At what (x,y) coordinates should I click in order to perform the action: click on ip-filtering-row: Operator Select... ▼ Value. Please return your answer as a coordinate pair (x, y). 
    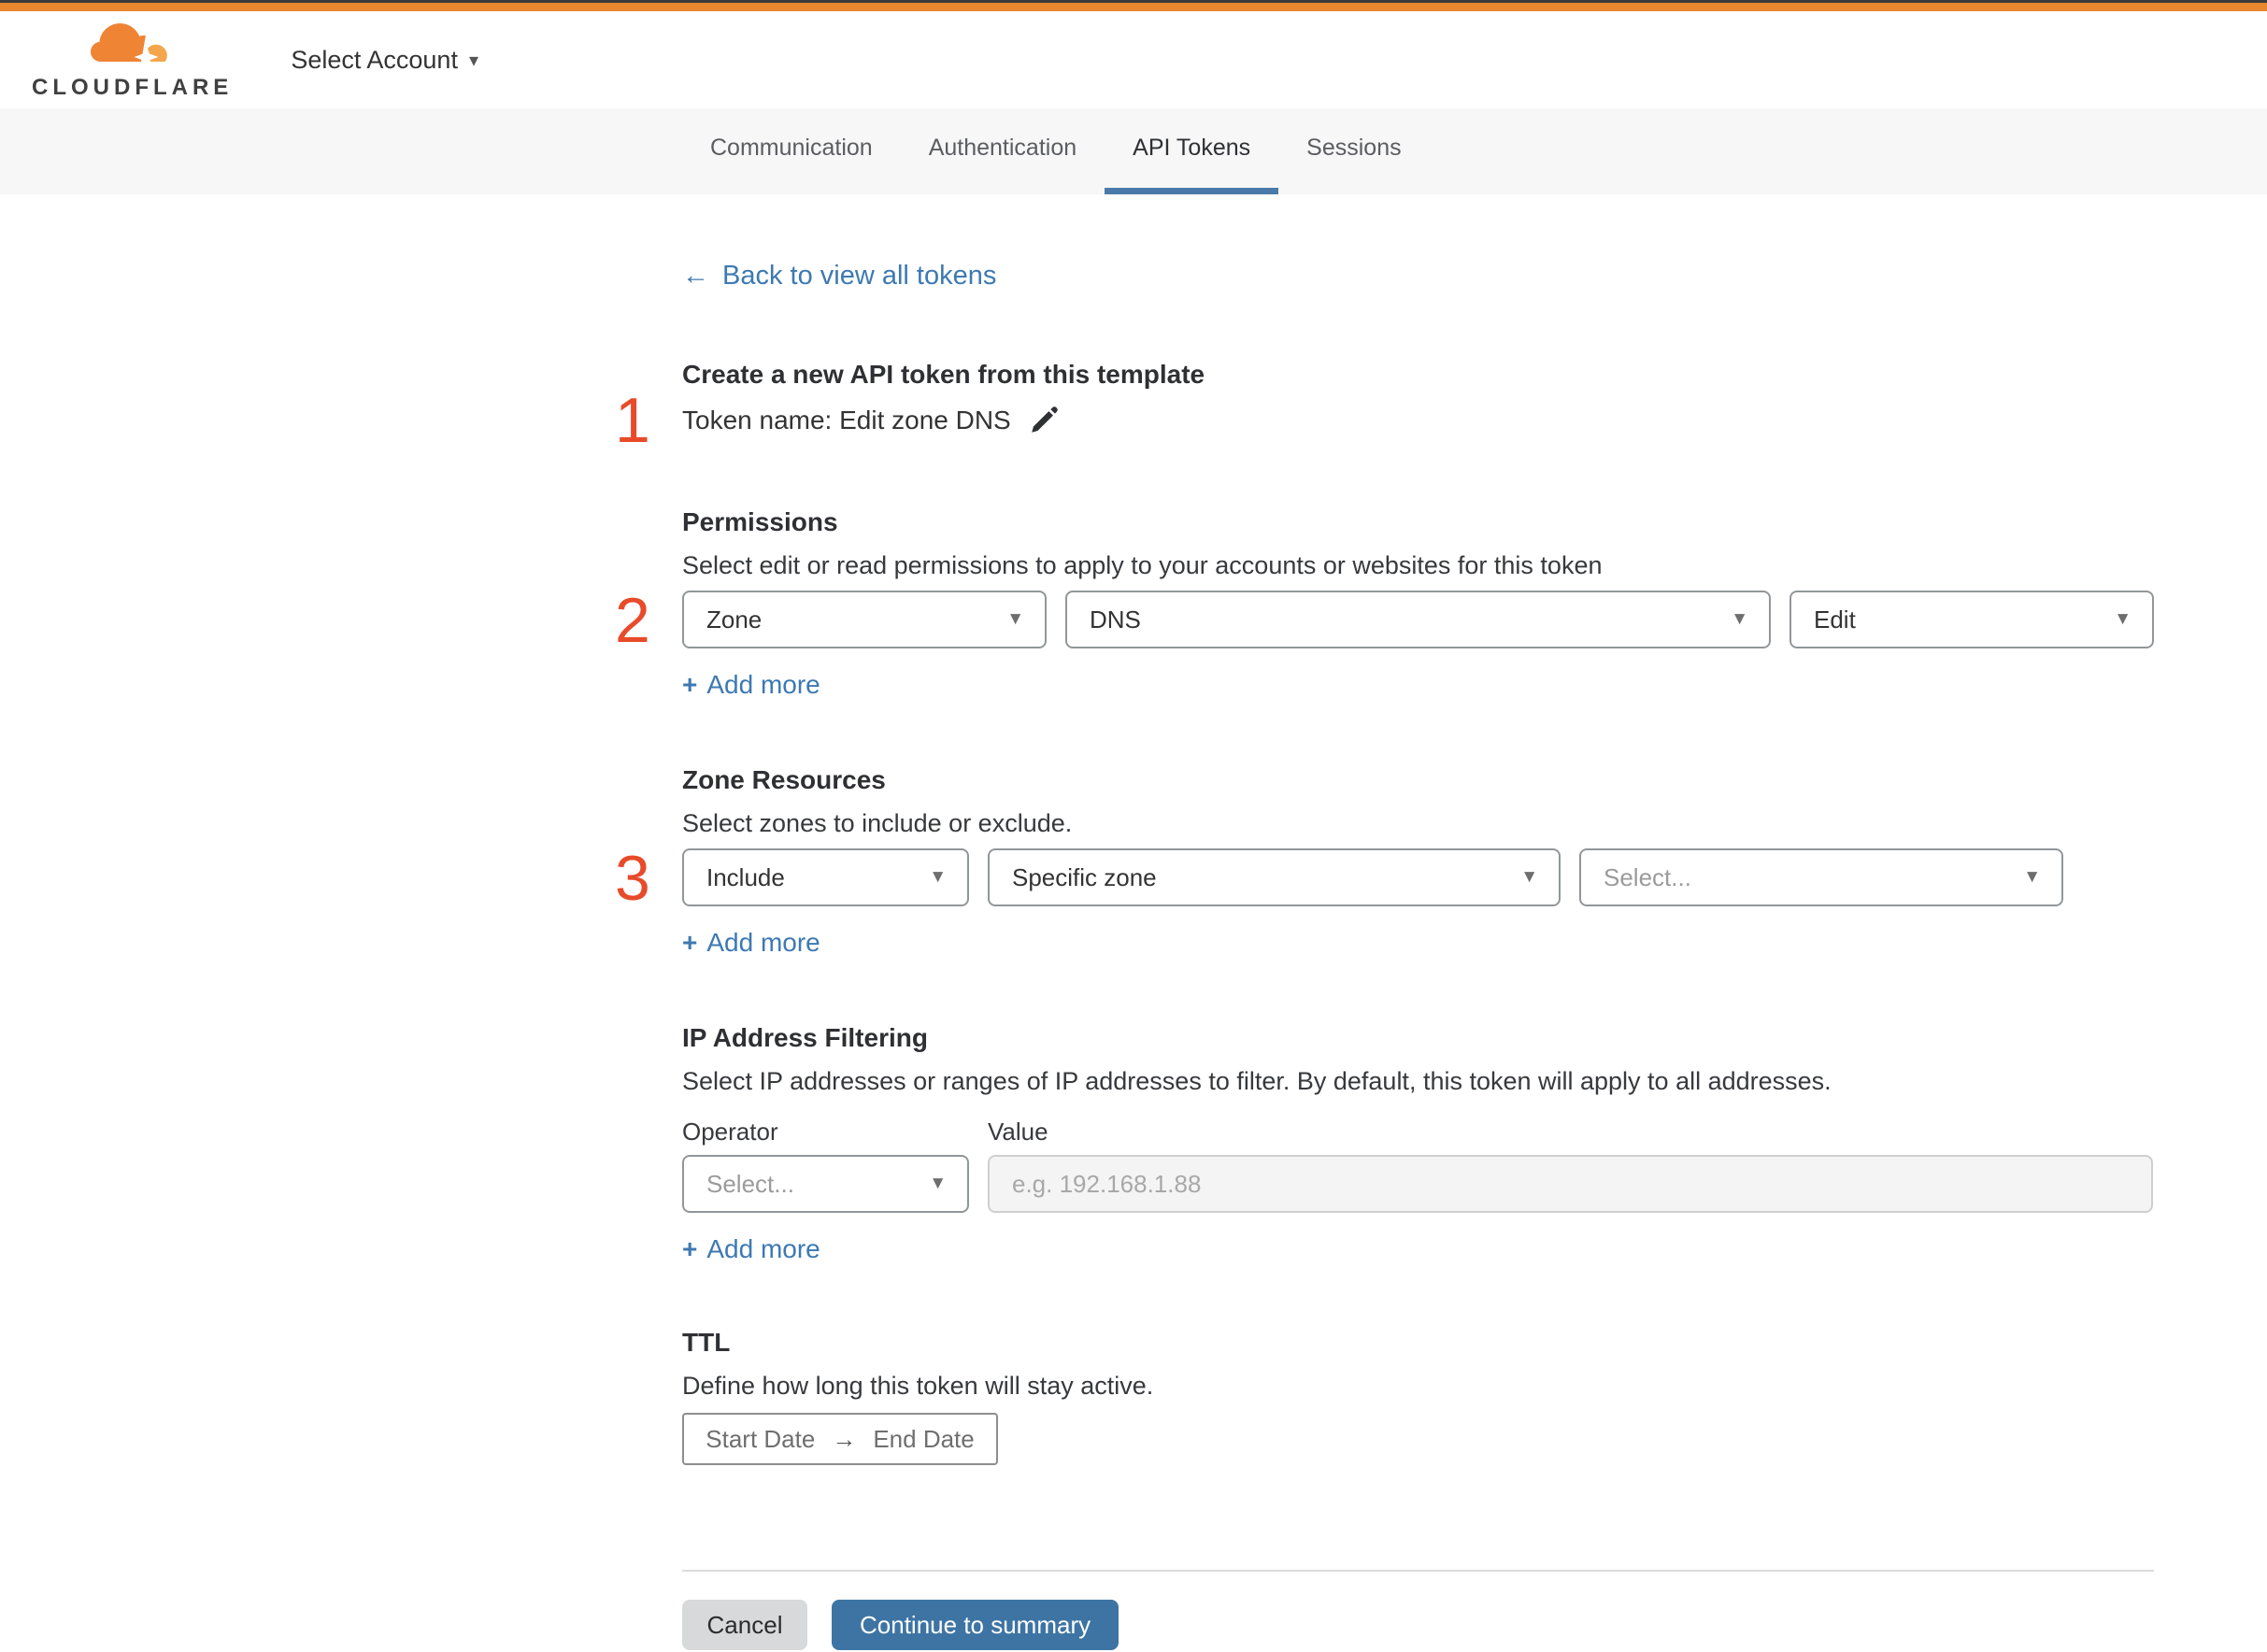
    Looking at the image, I should click on (1418, 1165).